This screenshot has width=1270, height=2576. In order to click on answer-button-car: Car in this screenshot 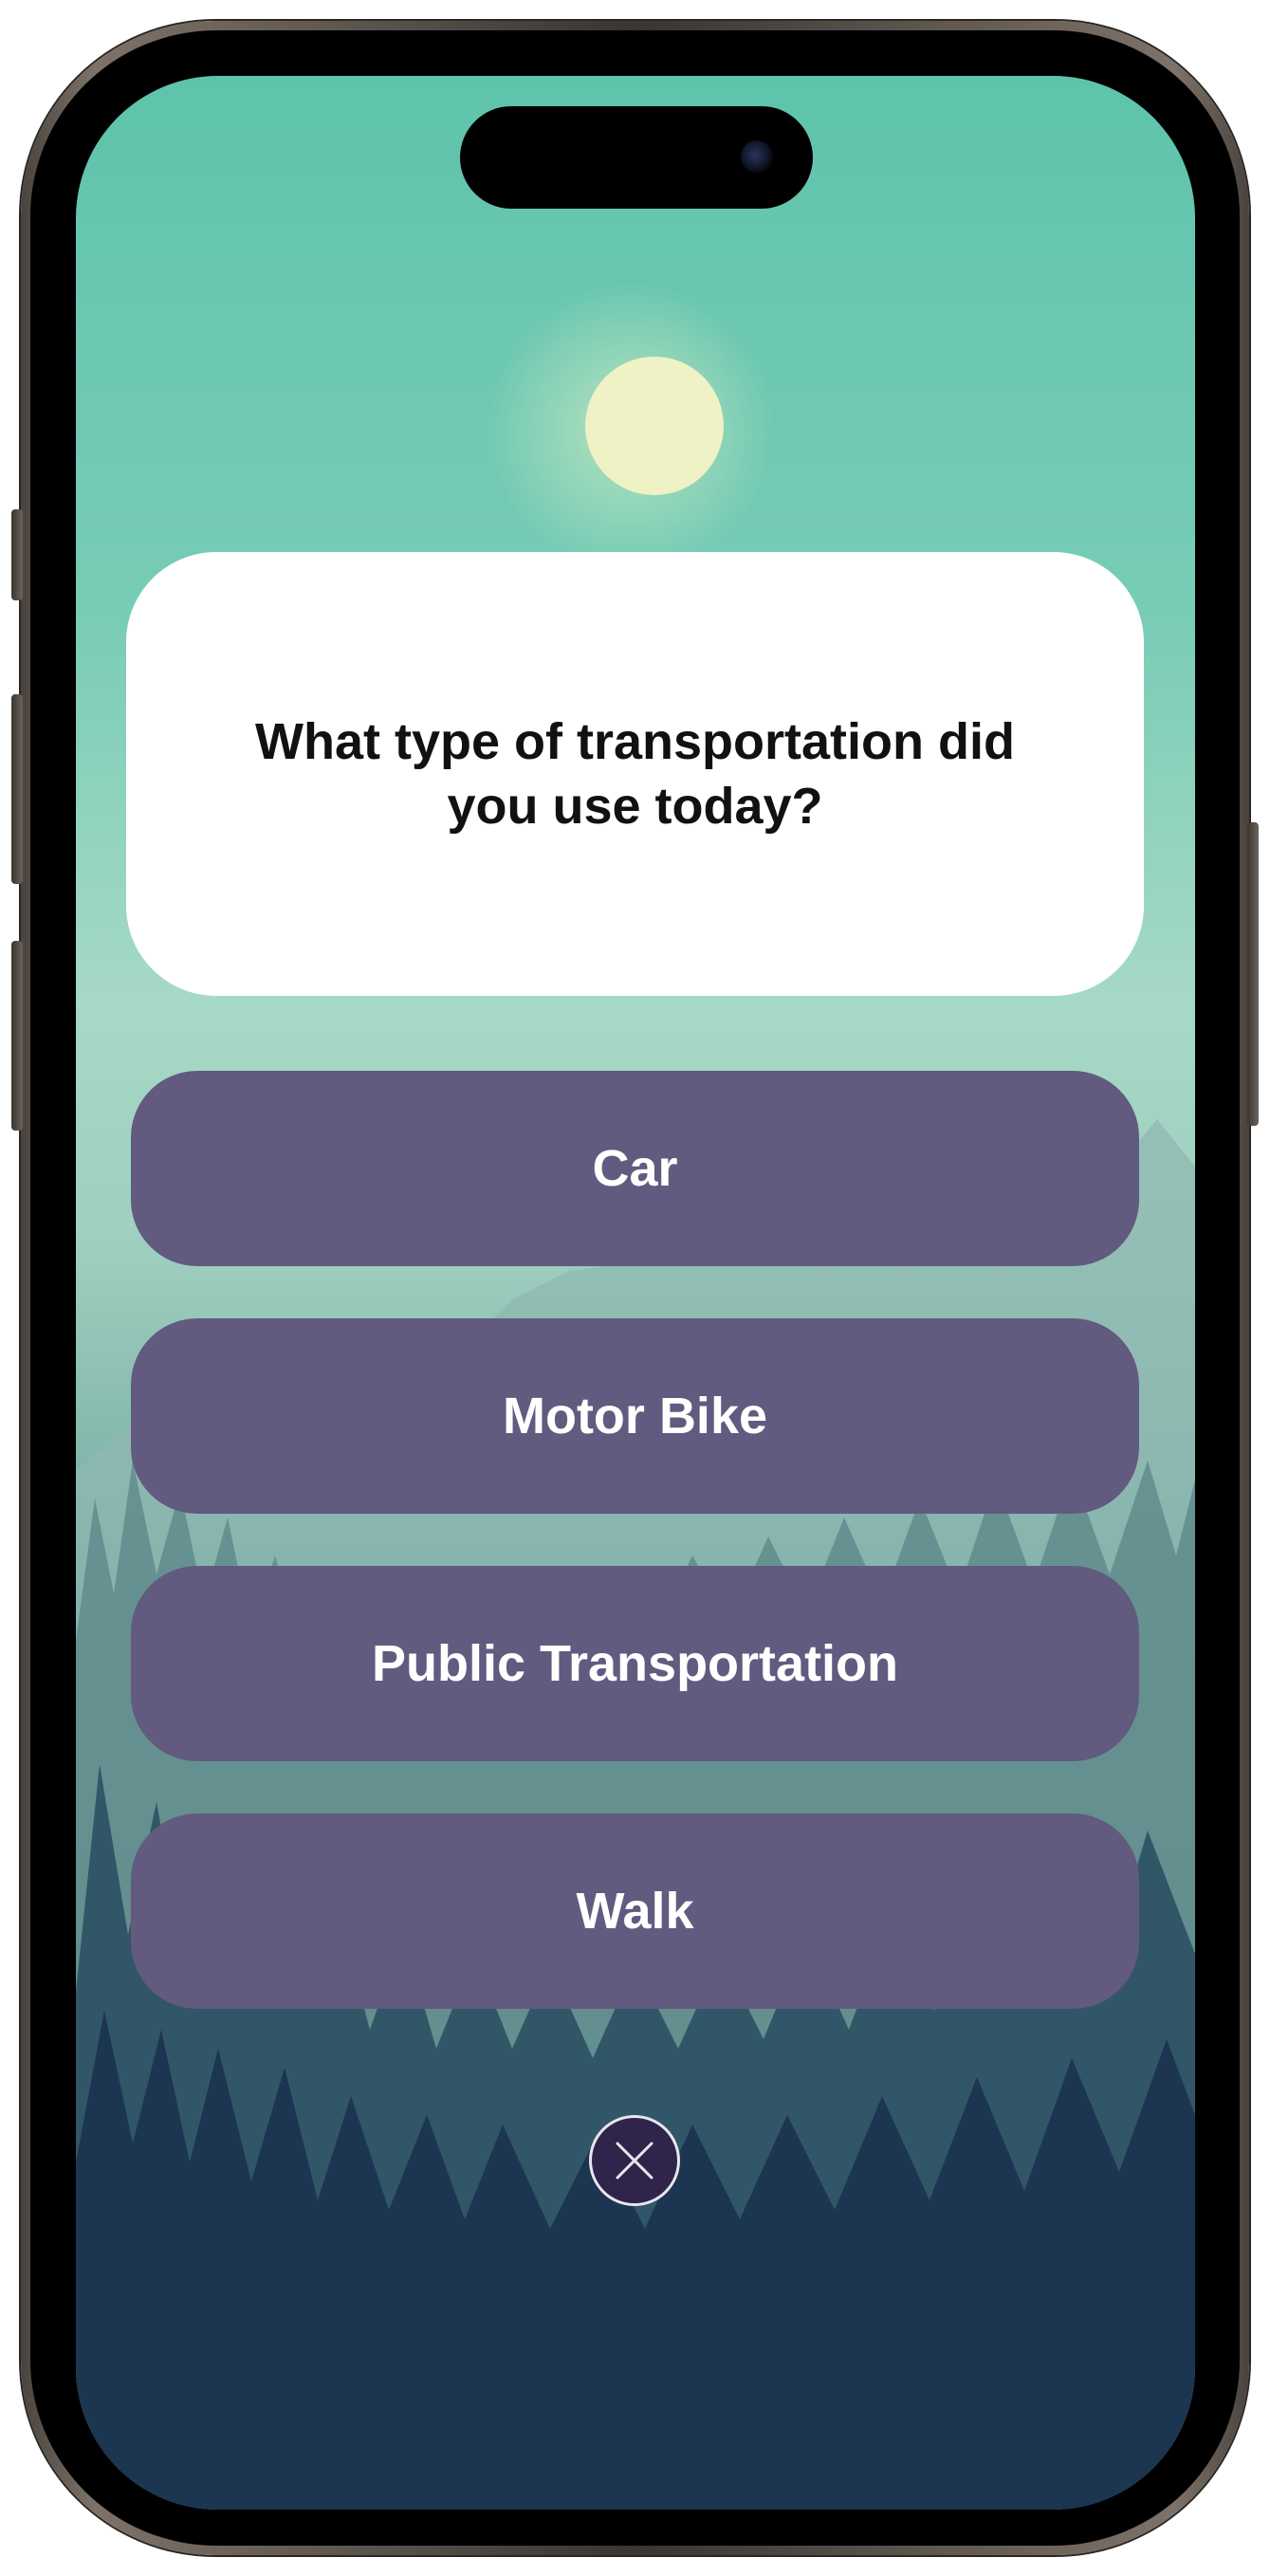, I will do `click(635, 1168)`.